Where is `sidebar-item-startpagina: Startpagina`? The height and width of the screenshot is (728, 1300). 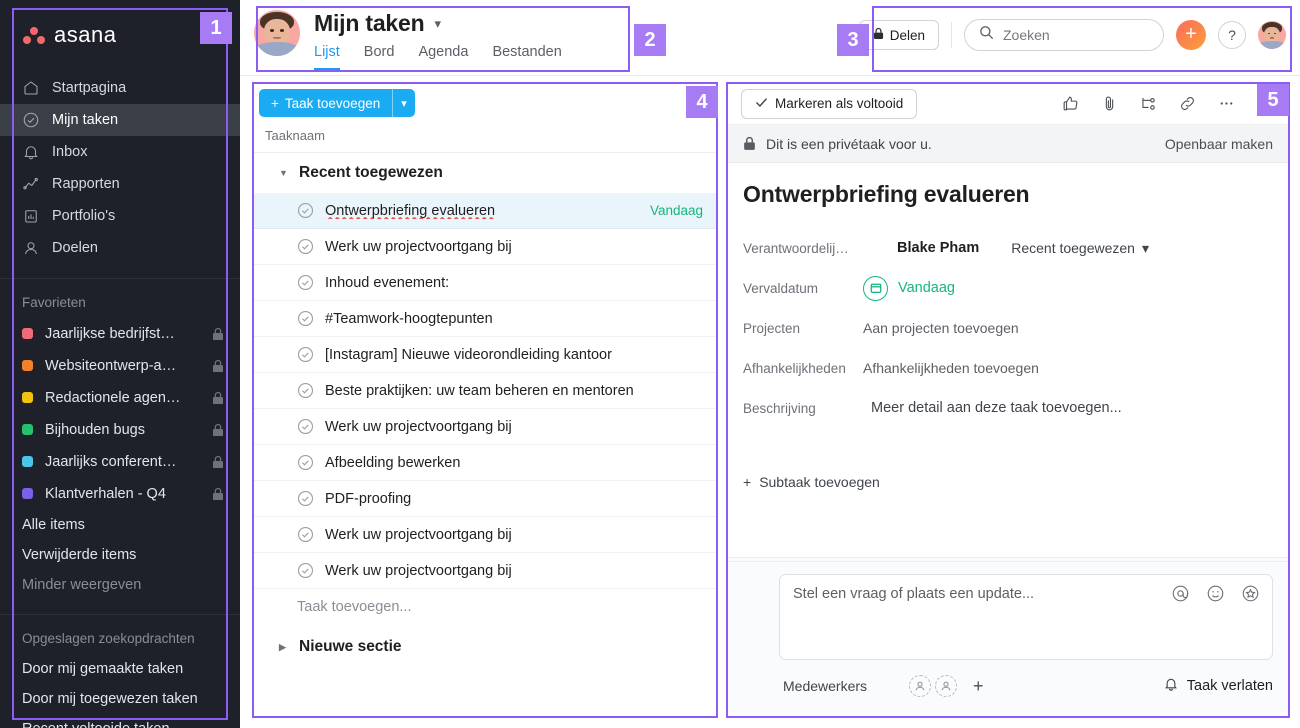
sidebar-item-startpagina: Startpagina is located at coordinates (120, 88).